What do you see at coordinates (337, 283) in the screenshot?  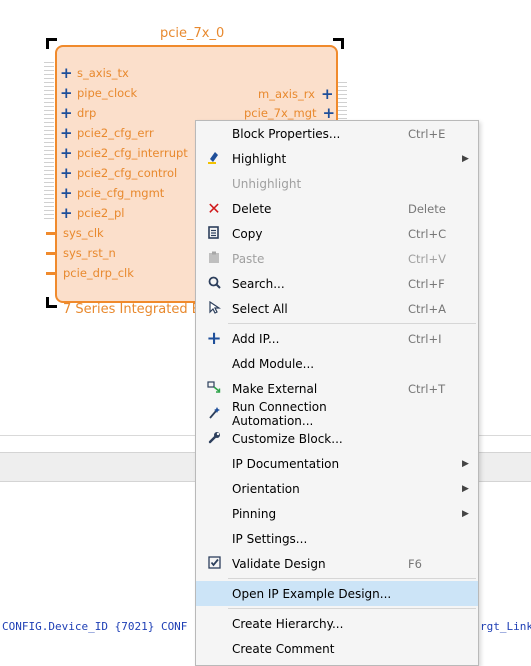 I see `menu-item-search: Search... Ctrl+F` at bounding box center [337, 283].